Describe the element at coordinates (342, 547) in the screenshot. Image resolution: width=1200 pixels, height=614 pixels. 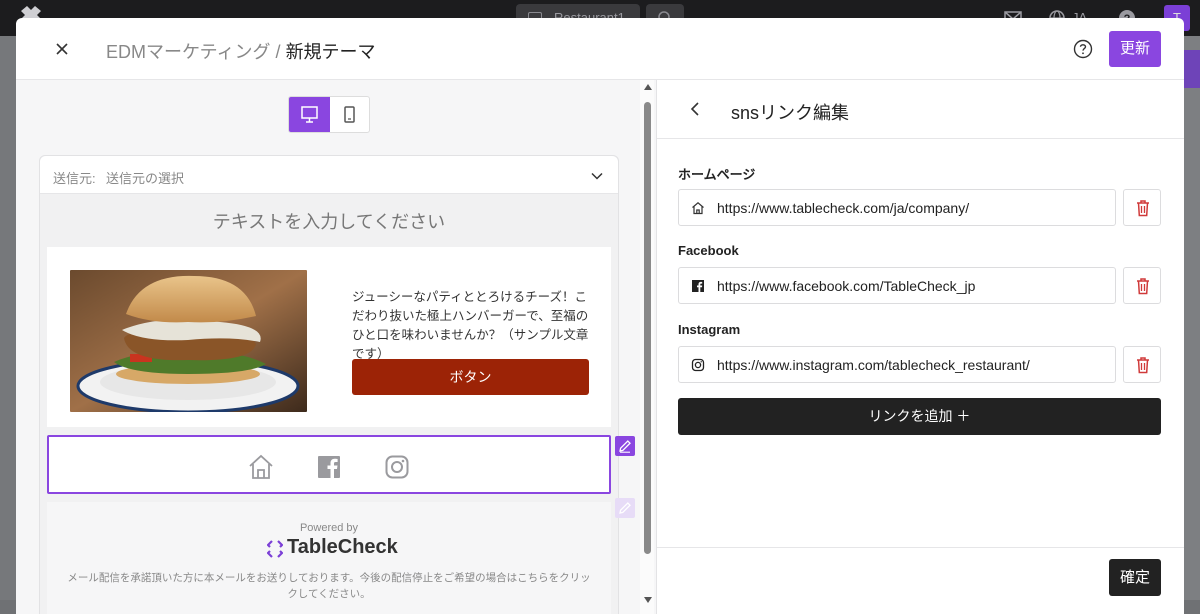
I see `tablecheck-brand: TableCheck` at that location.